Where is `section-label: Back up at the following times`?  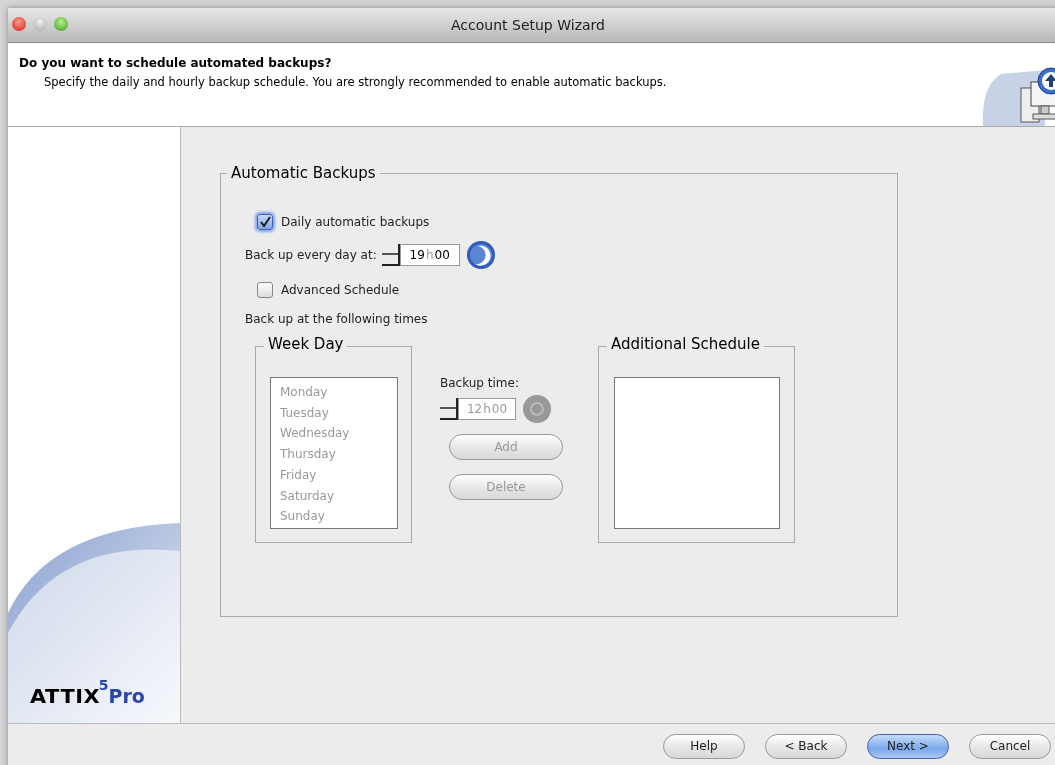
section-label: Back up at the following times is located at coordinates (337, 319).